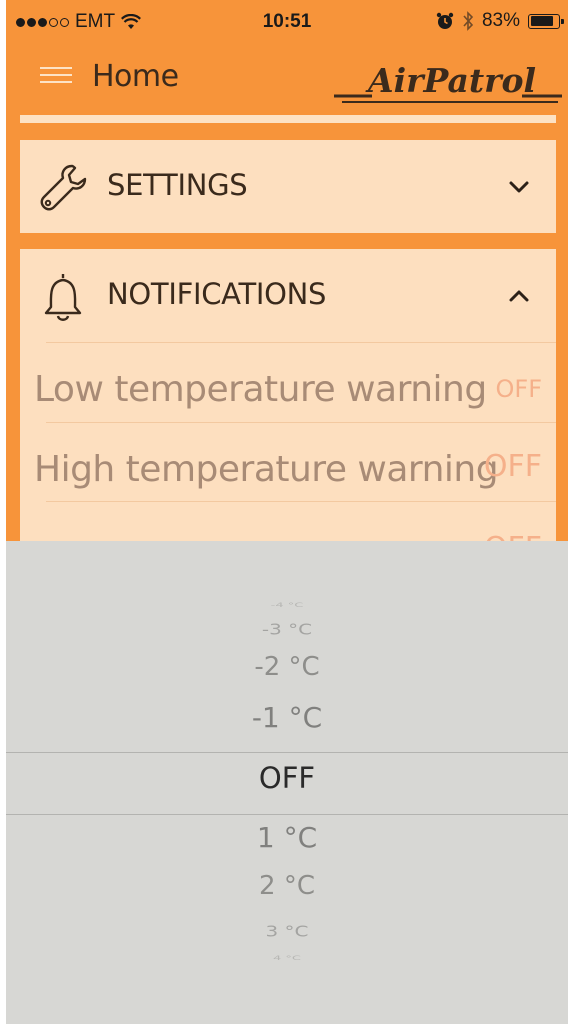 This screenshot has height=1024, width=574. Describe the element at coordinates (287, 78) in the screenshot. I see `nav-bar: Home AirPatrol` at that location.